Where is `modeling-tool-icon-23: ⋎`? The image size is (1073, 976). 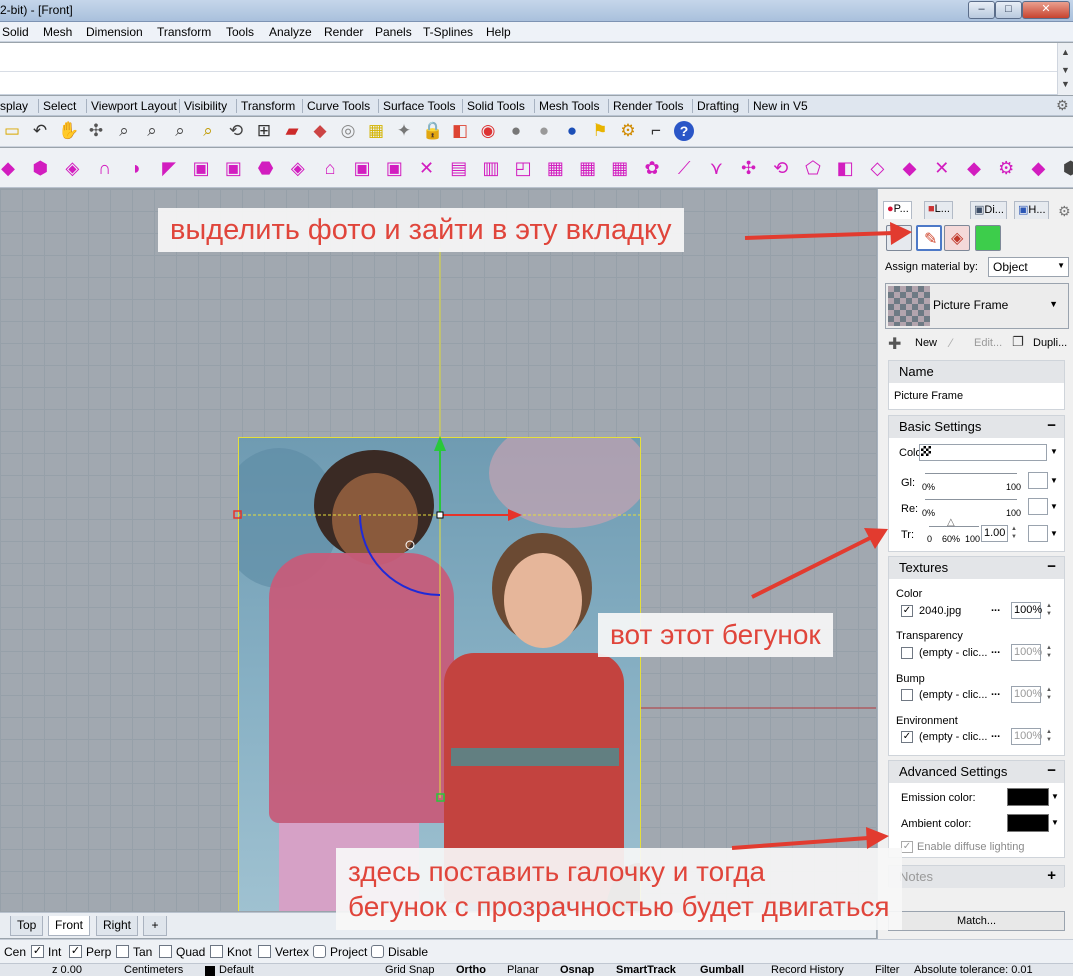 modeling-tool-icon-23: ⋎ is located at coordinates (716, 168).